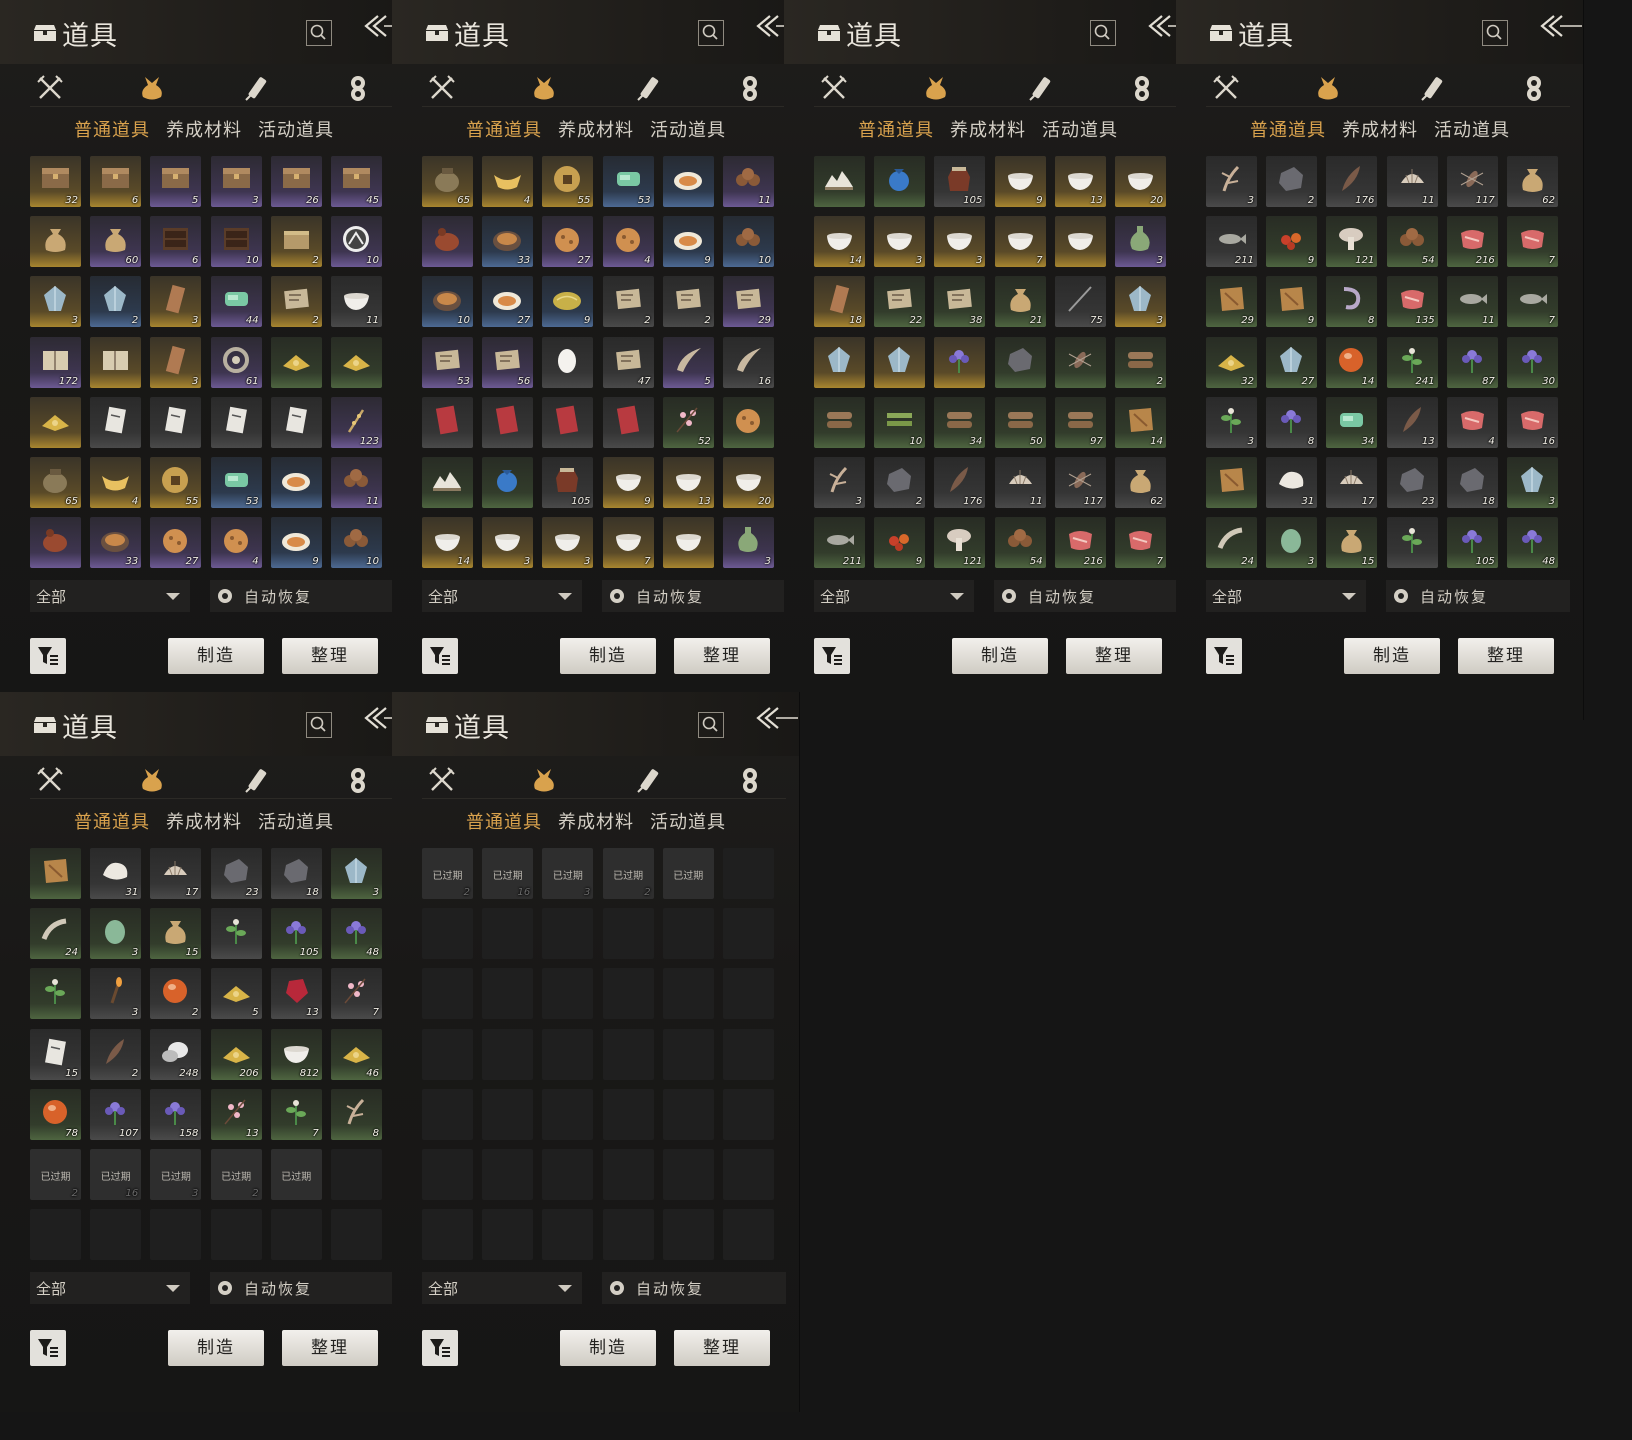  Describe the element at coordinates (236, 362) in the screenshot. I see `item-slot: 61` at that location.